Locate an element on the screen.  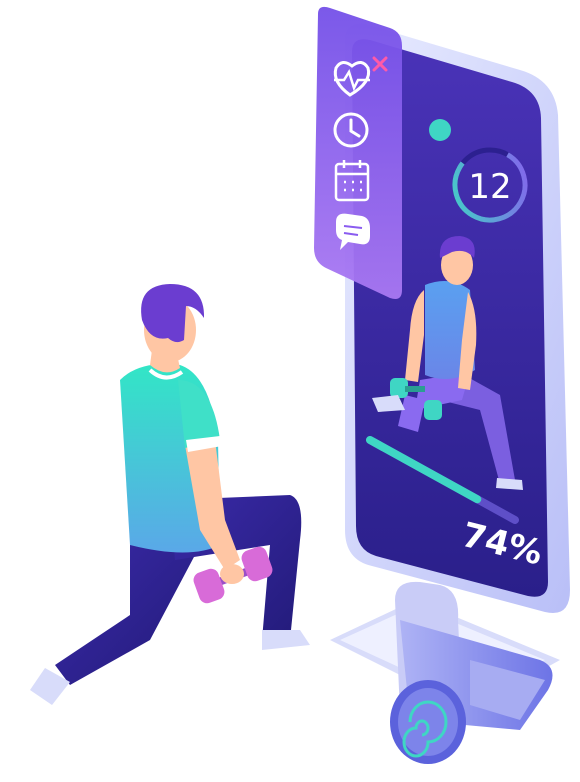
side-menu-panel is located at coordinates (358, 152).